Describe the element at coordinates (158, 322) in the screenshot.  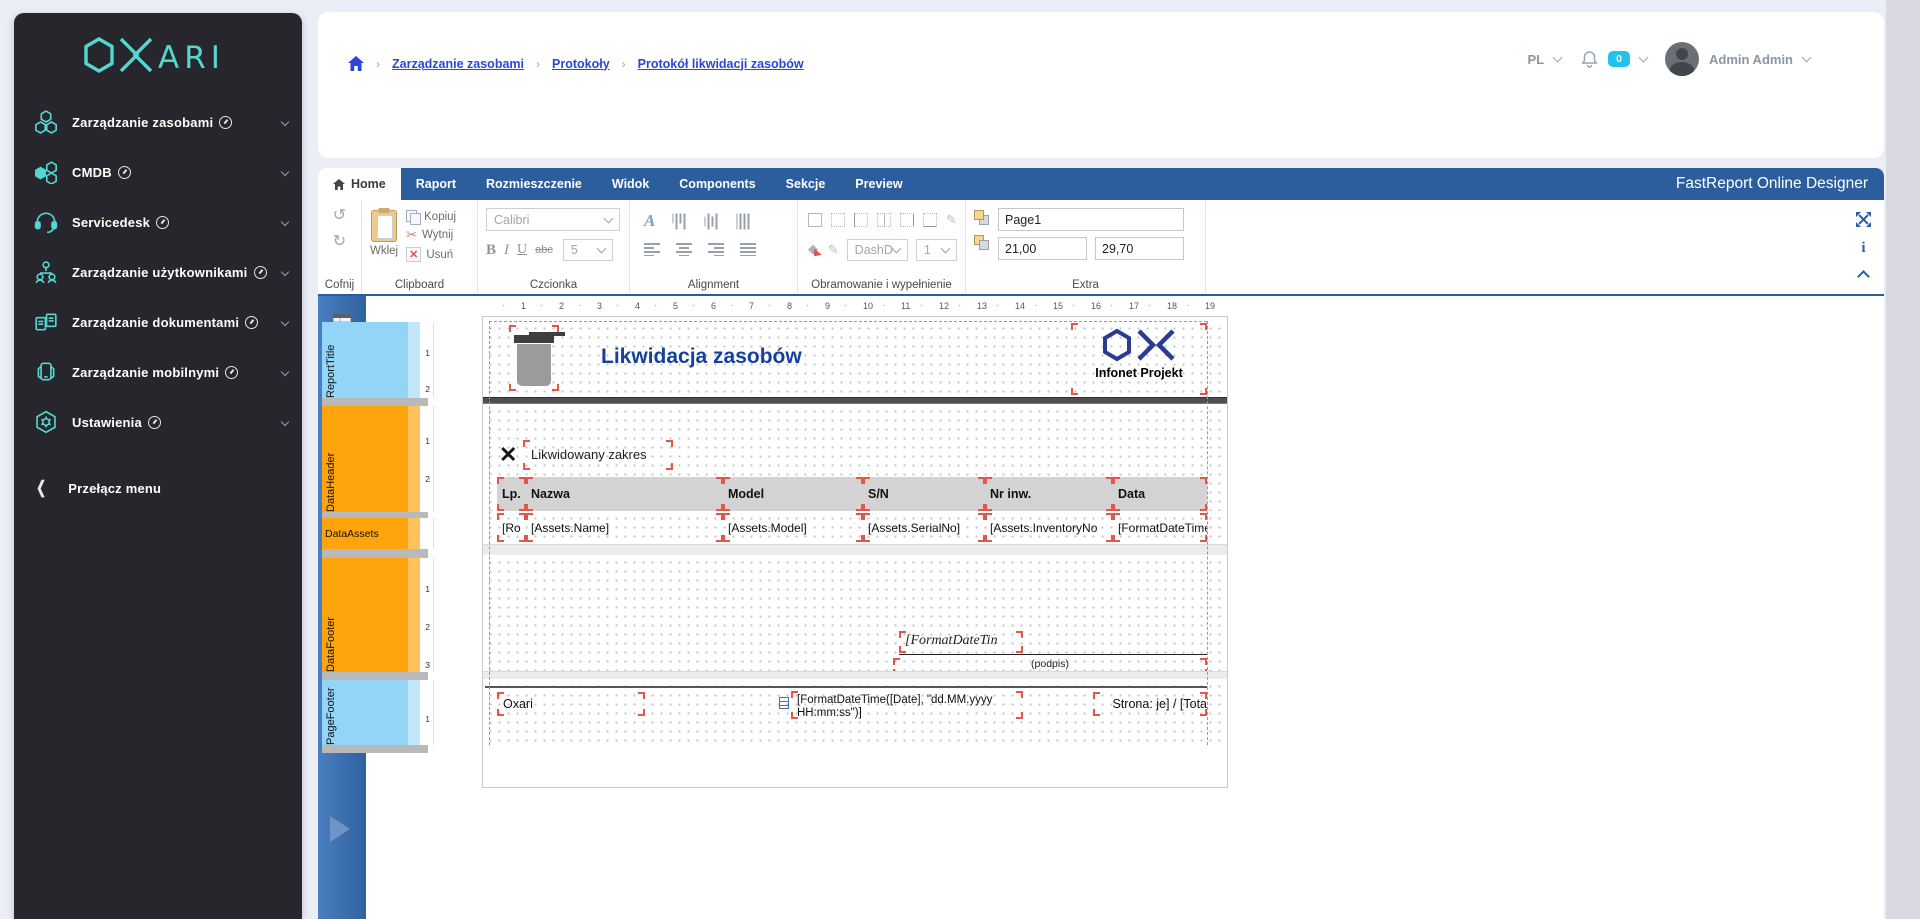
I see `sidebar-item-zarzadzanie-dokumentami: Zarządzanie dokumentami` at that location.